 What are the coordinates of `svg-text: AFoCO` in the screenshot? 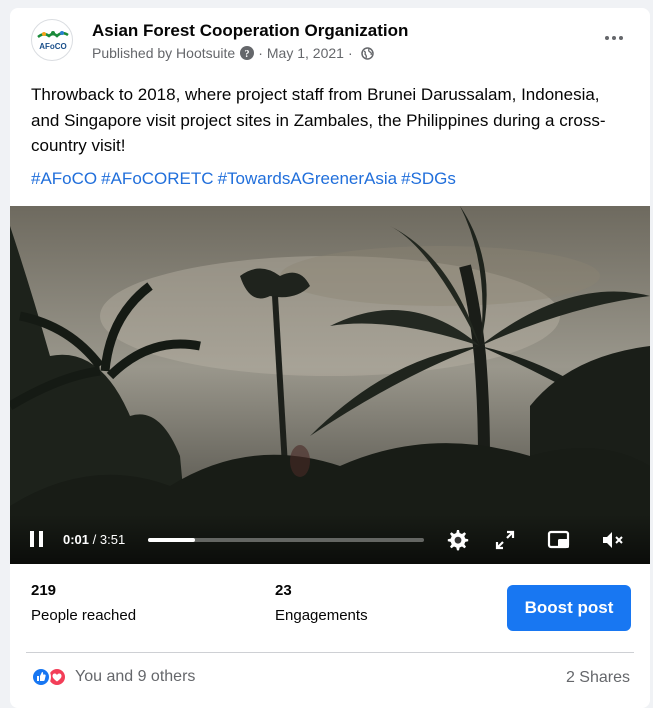 It's located at (53, 46).